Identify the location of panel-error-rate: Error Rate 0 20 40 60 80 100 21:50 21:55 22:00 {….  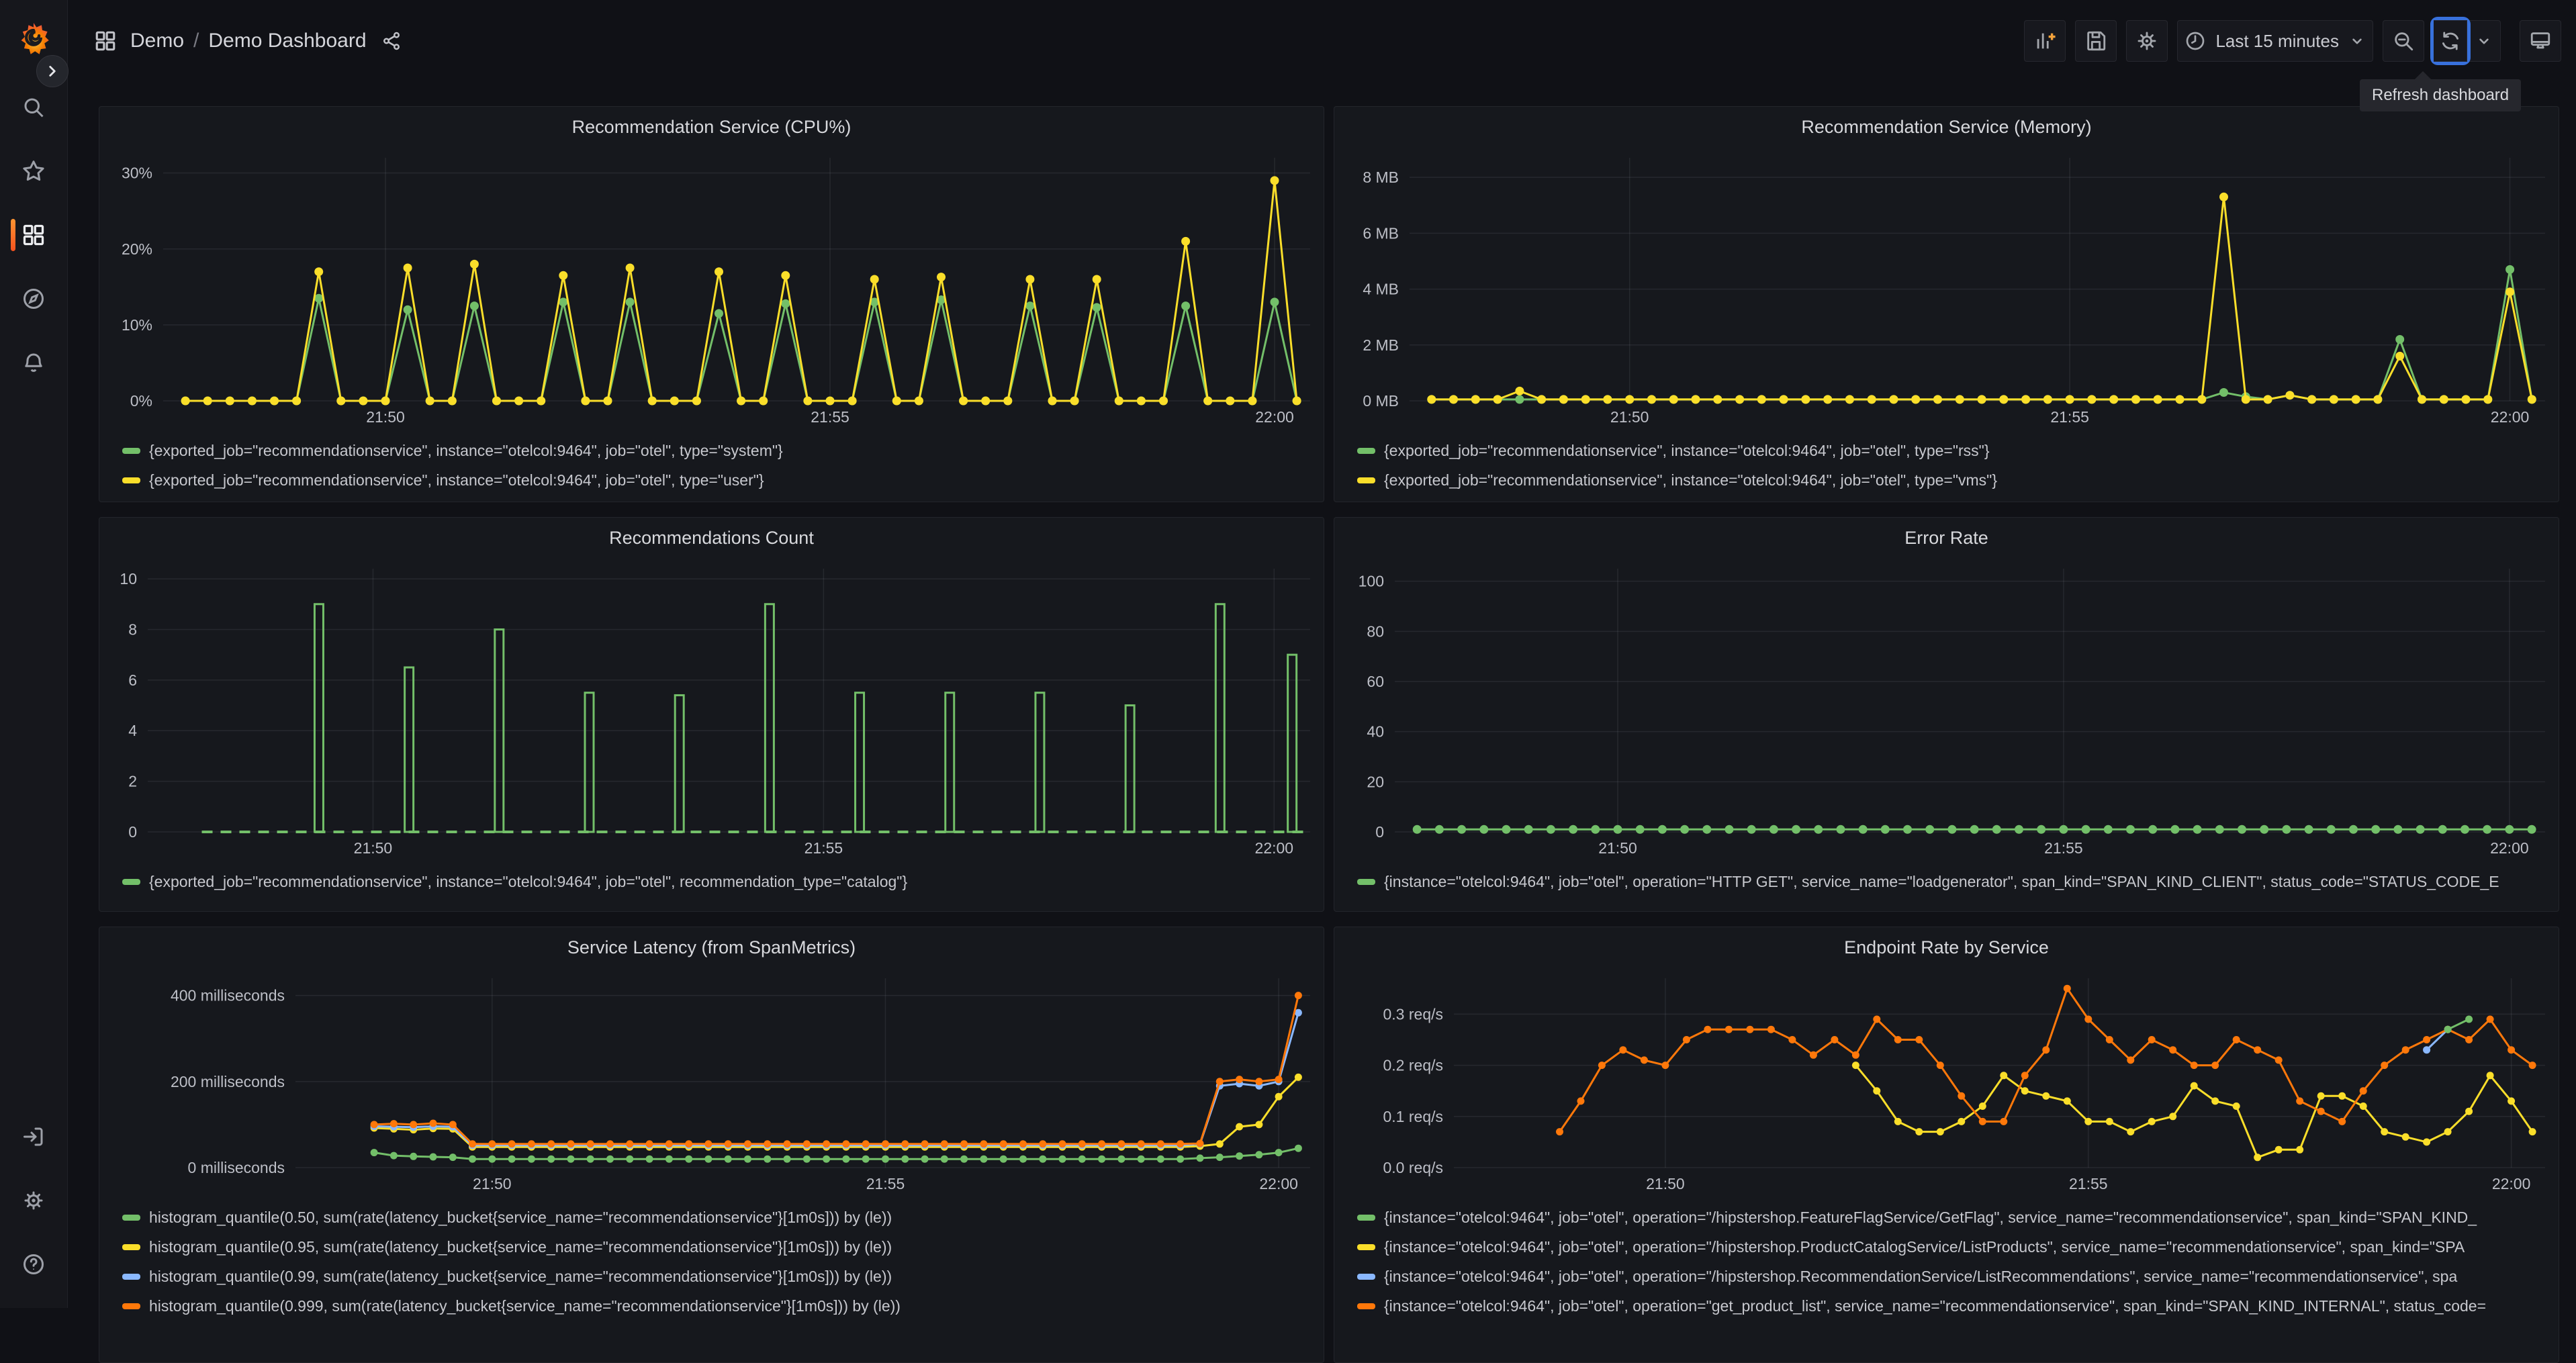
(1946, 714).